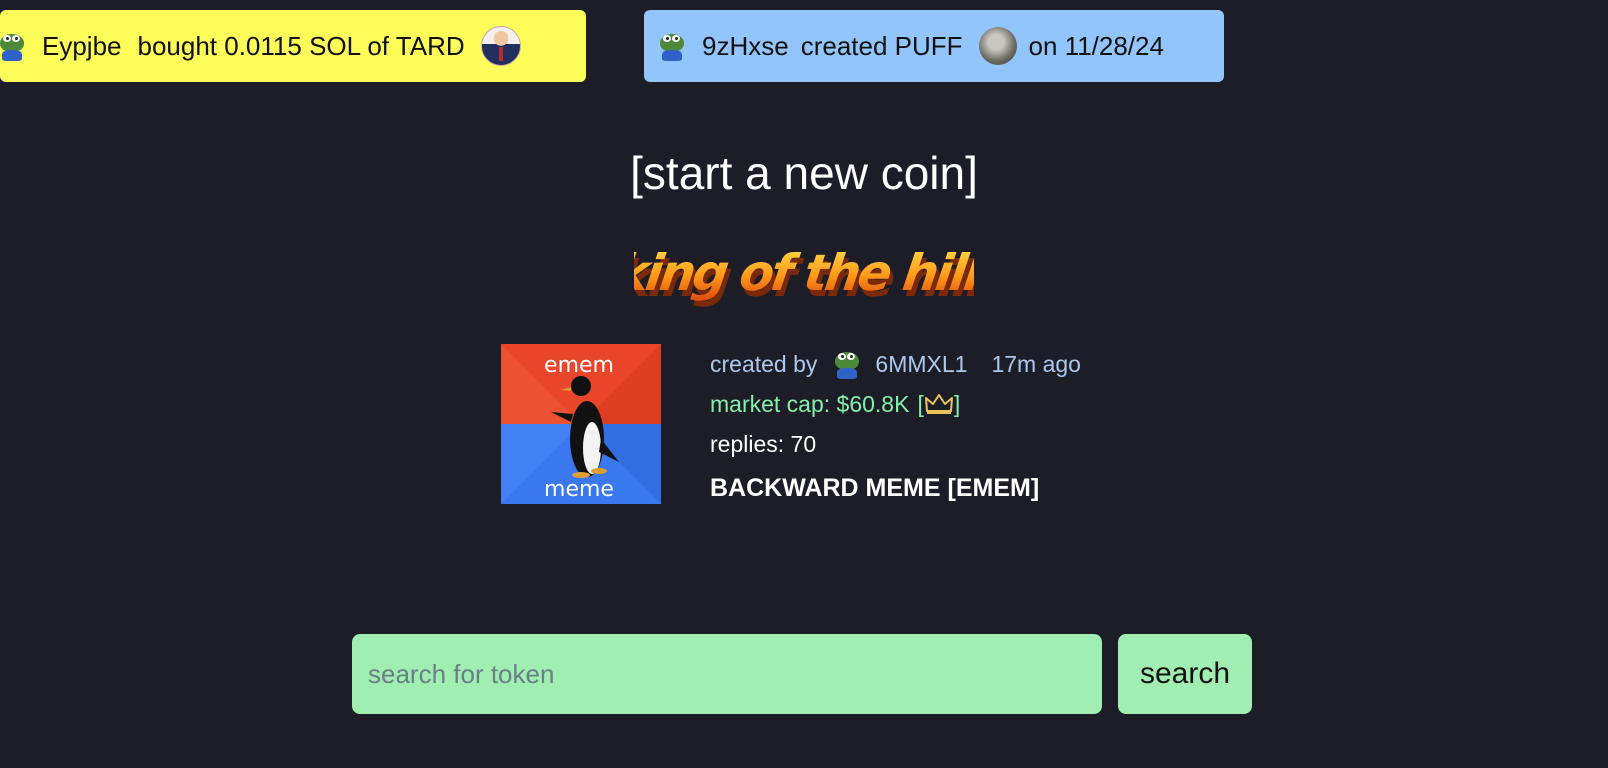 The width and height of the screenshot is (1608, 768). Describe the element at coordinates (763, 444) in the screenshot. I see `replies-count: replies: 70` at that location.